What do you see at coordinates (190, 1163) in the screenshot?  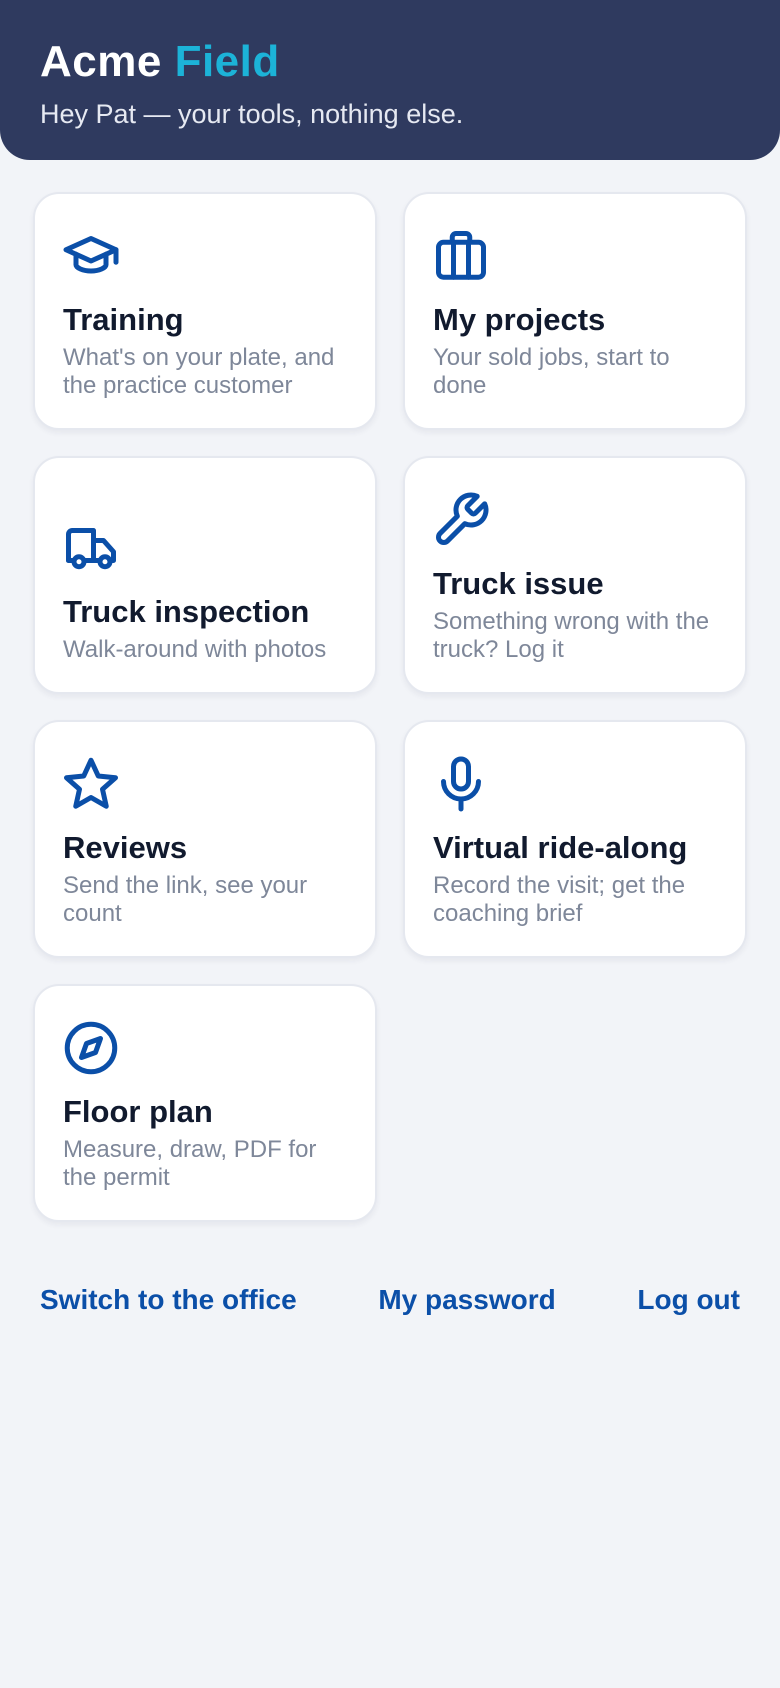 I see `tile-description: Measure, draw, PDF for the permit` at bounding box center [190, 1163].